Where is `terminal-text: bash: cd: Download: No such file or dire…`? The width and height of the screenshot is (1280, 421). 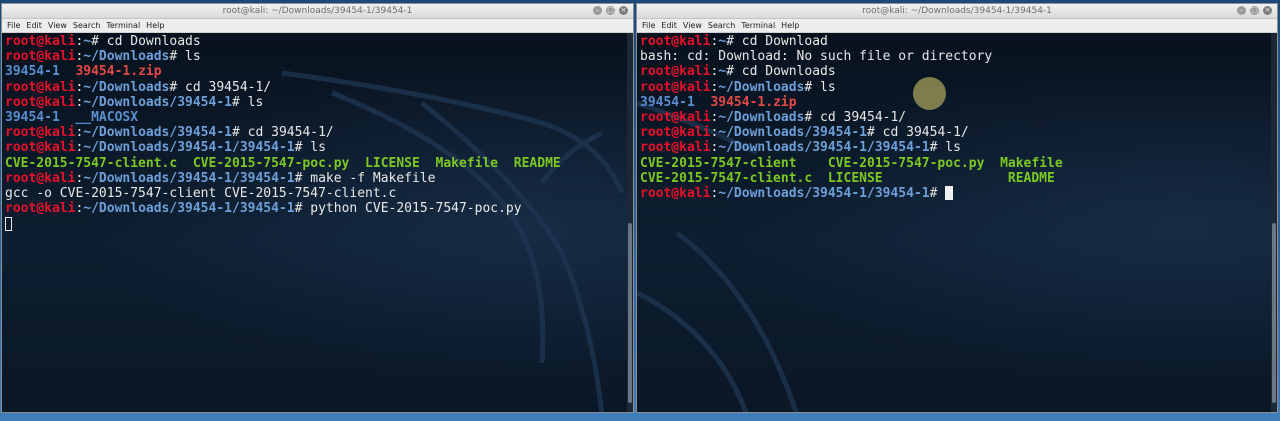 terminal-text: bash: cd: Download: No such file or dire… is located at coordinates (816, 57).